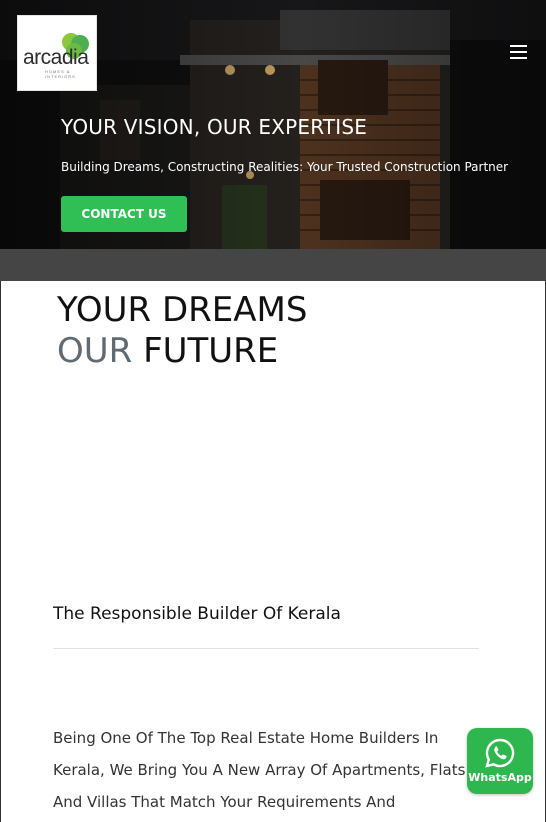 Image resolution: width=546 pixels, height=822 pixels. Describe the element at coordinates (60, 74) in the screenshot. I see `logo-tagline: HOMES & INTERIORS` at that location.